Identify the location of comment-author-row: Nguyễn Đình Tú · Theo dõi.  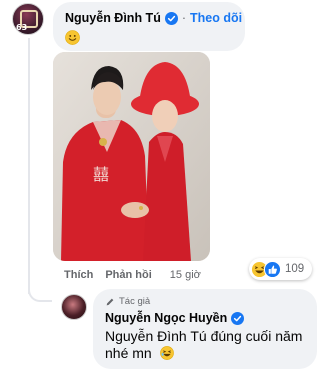
(153, 18).